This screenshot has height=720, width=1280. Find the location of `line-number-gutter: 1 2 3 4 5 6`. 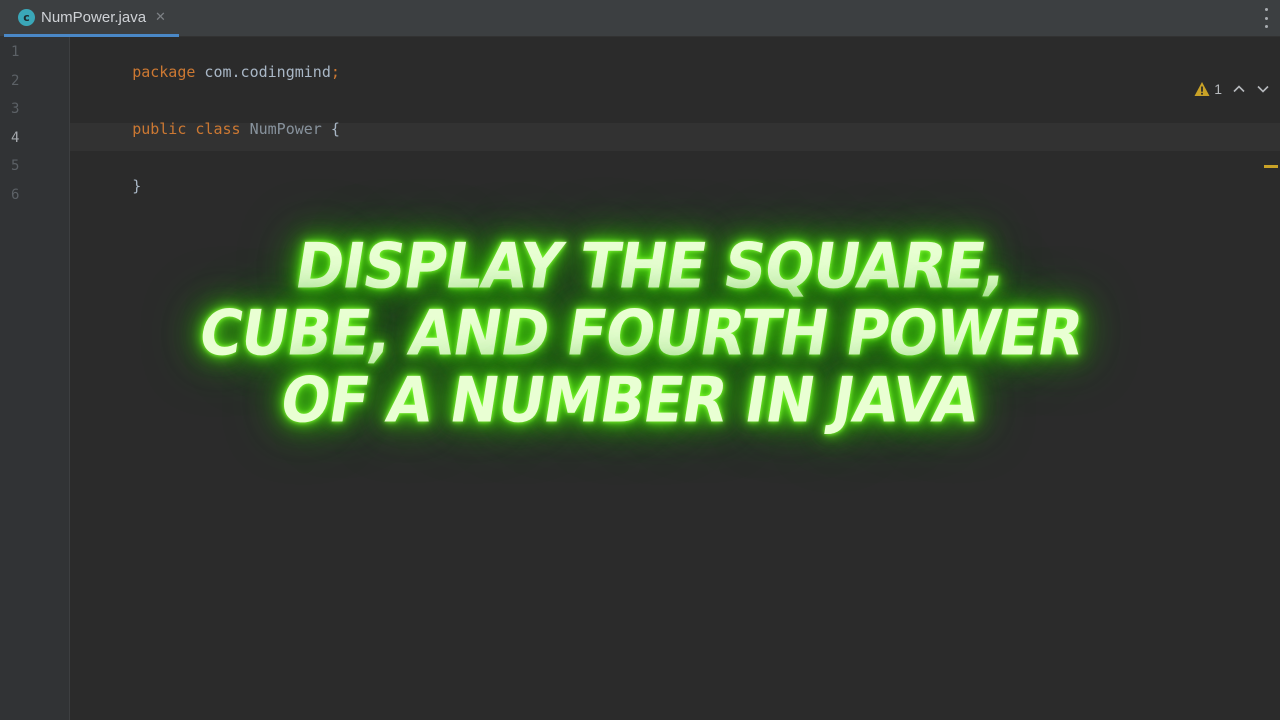

line-number-gutter: 1 2 3 4 5 6 is located at coordinates (35, 378).